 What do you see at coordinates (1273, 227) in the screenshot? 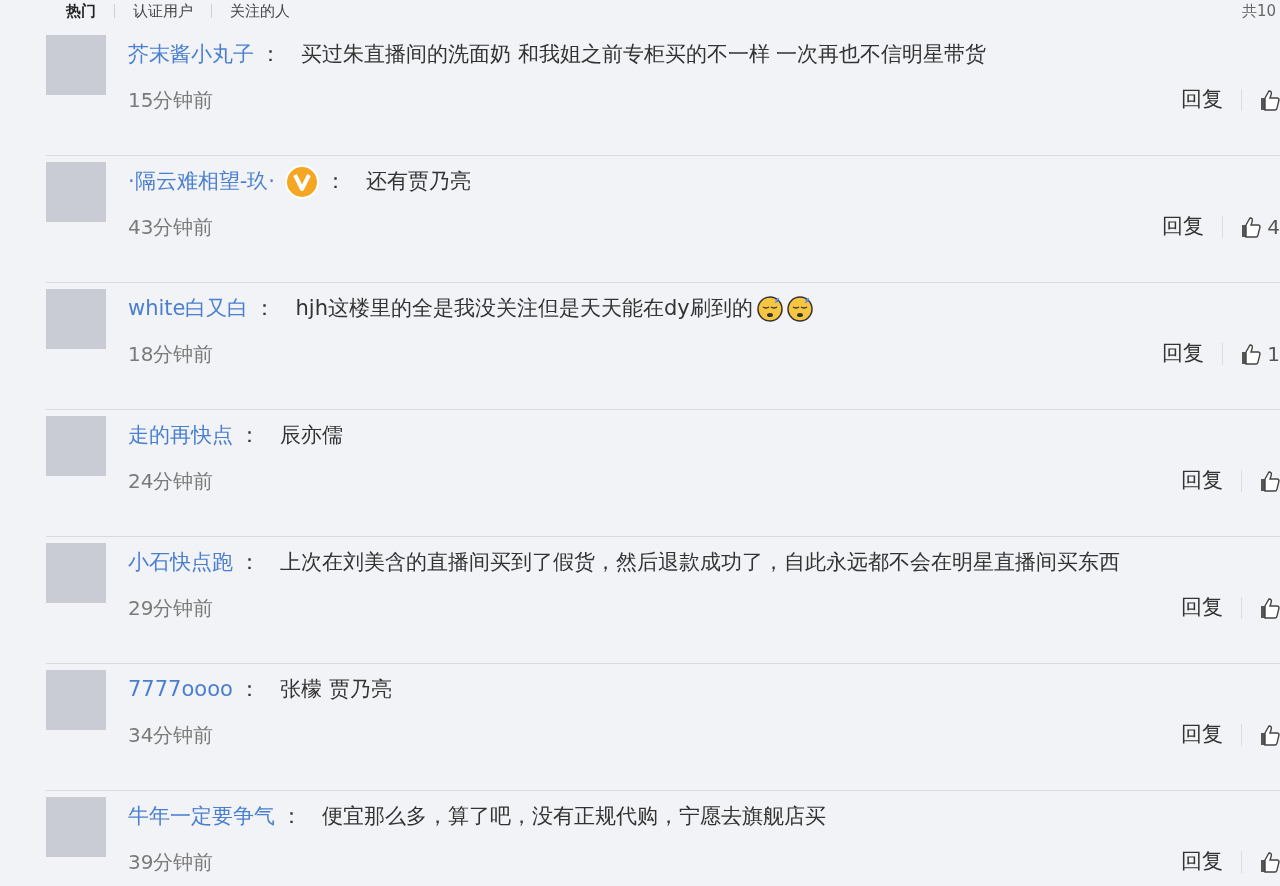
I see `like-count: 4` at bounding box center [1273, 227].